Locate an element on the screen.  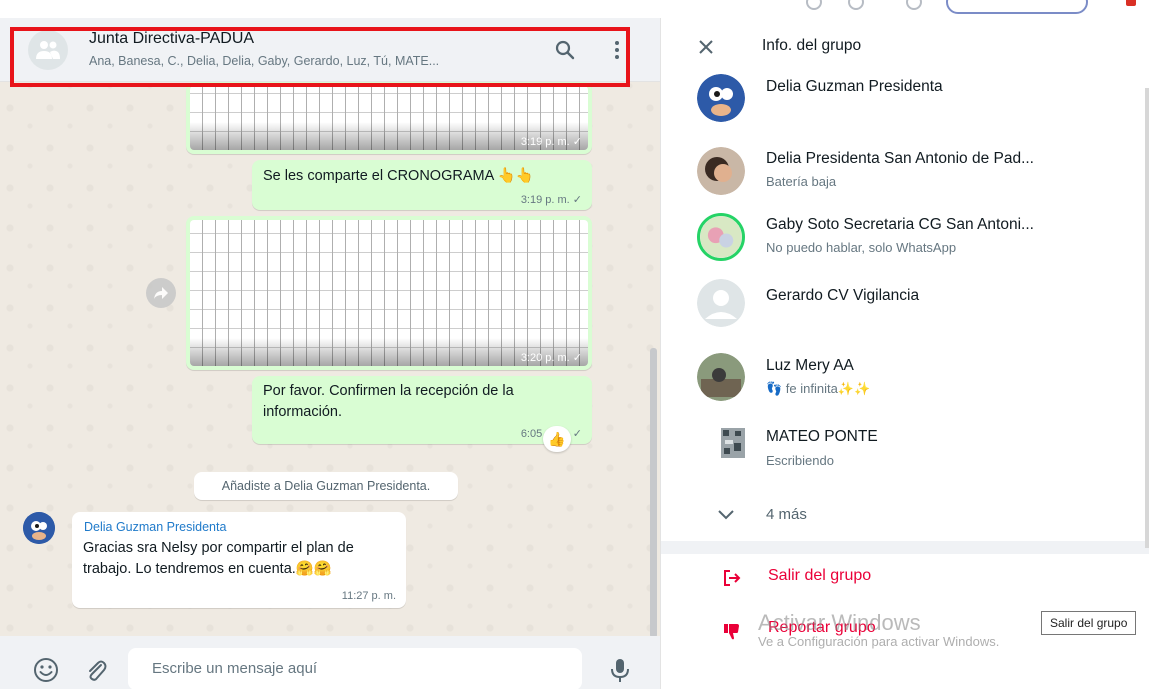
group-icon is located at coordinates (48, 50).